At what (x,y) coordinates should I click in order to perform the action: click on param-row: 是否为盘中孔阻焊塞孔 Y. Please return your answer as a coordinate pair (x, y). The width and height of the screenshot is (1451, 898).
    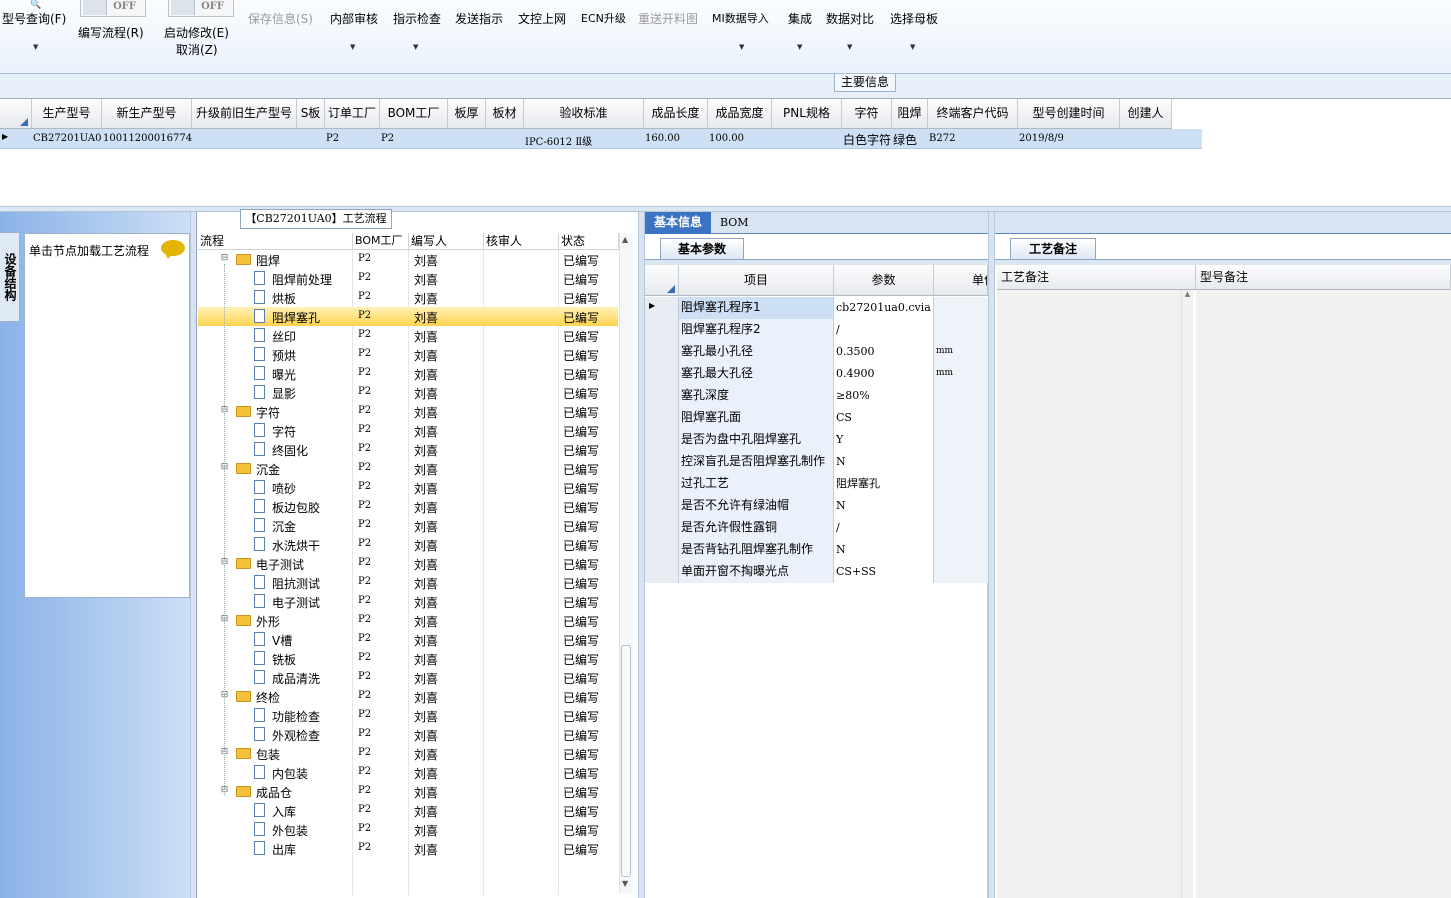
    Looking at the image, I should click on (816, 440).